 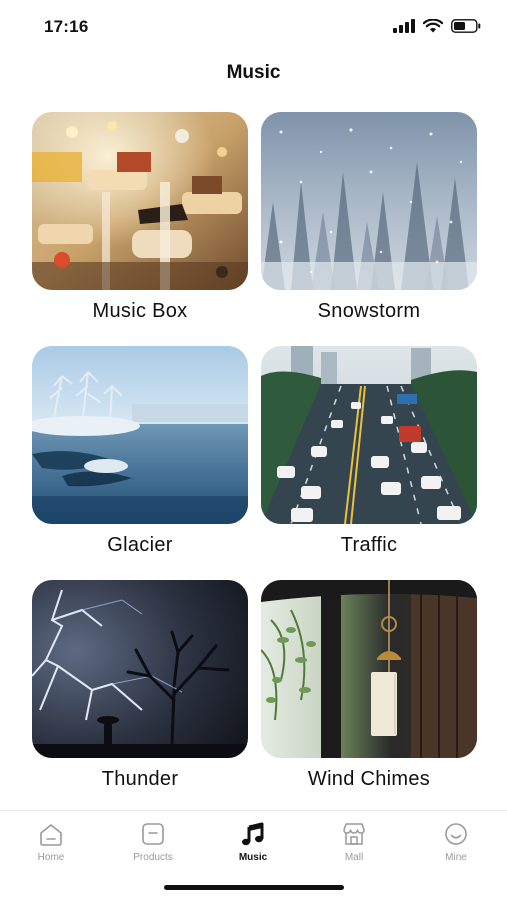 I want to click on status-bar: 17:16, so click(x=253, y=26).